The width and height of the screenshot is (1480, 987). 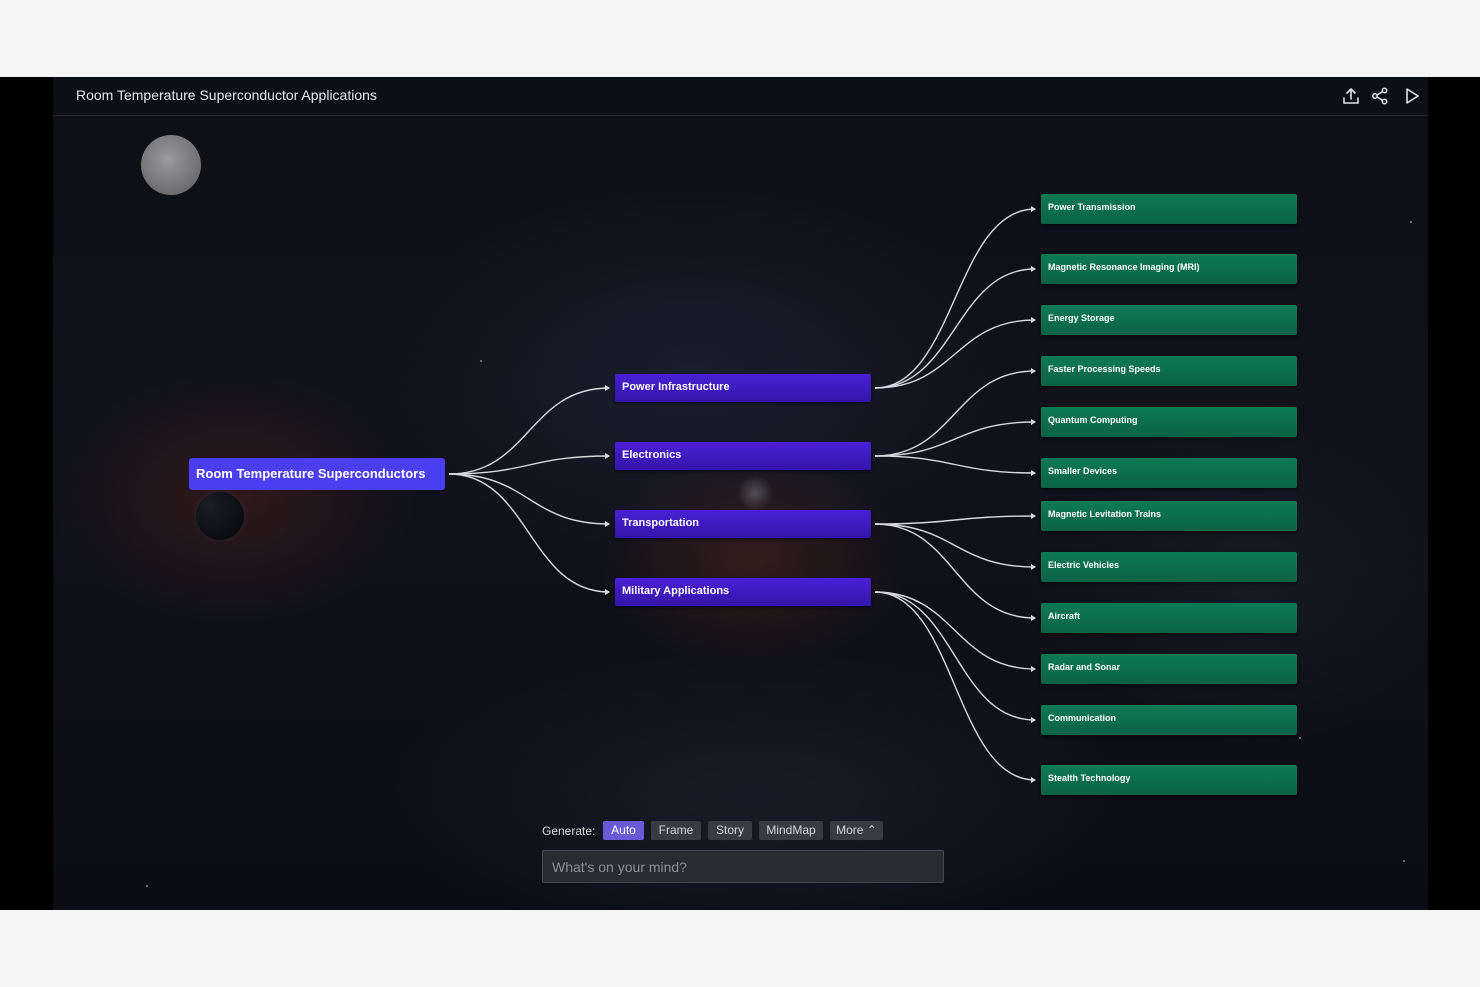 I want to click on generate-mindmap-button: MindMap, so click(x=791, y=830).